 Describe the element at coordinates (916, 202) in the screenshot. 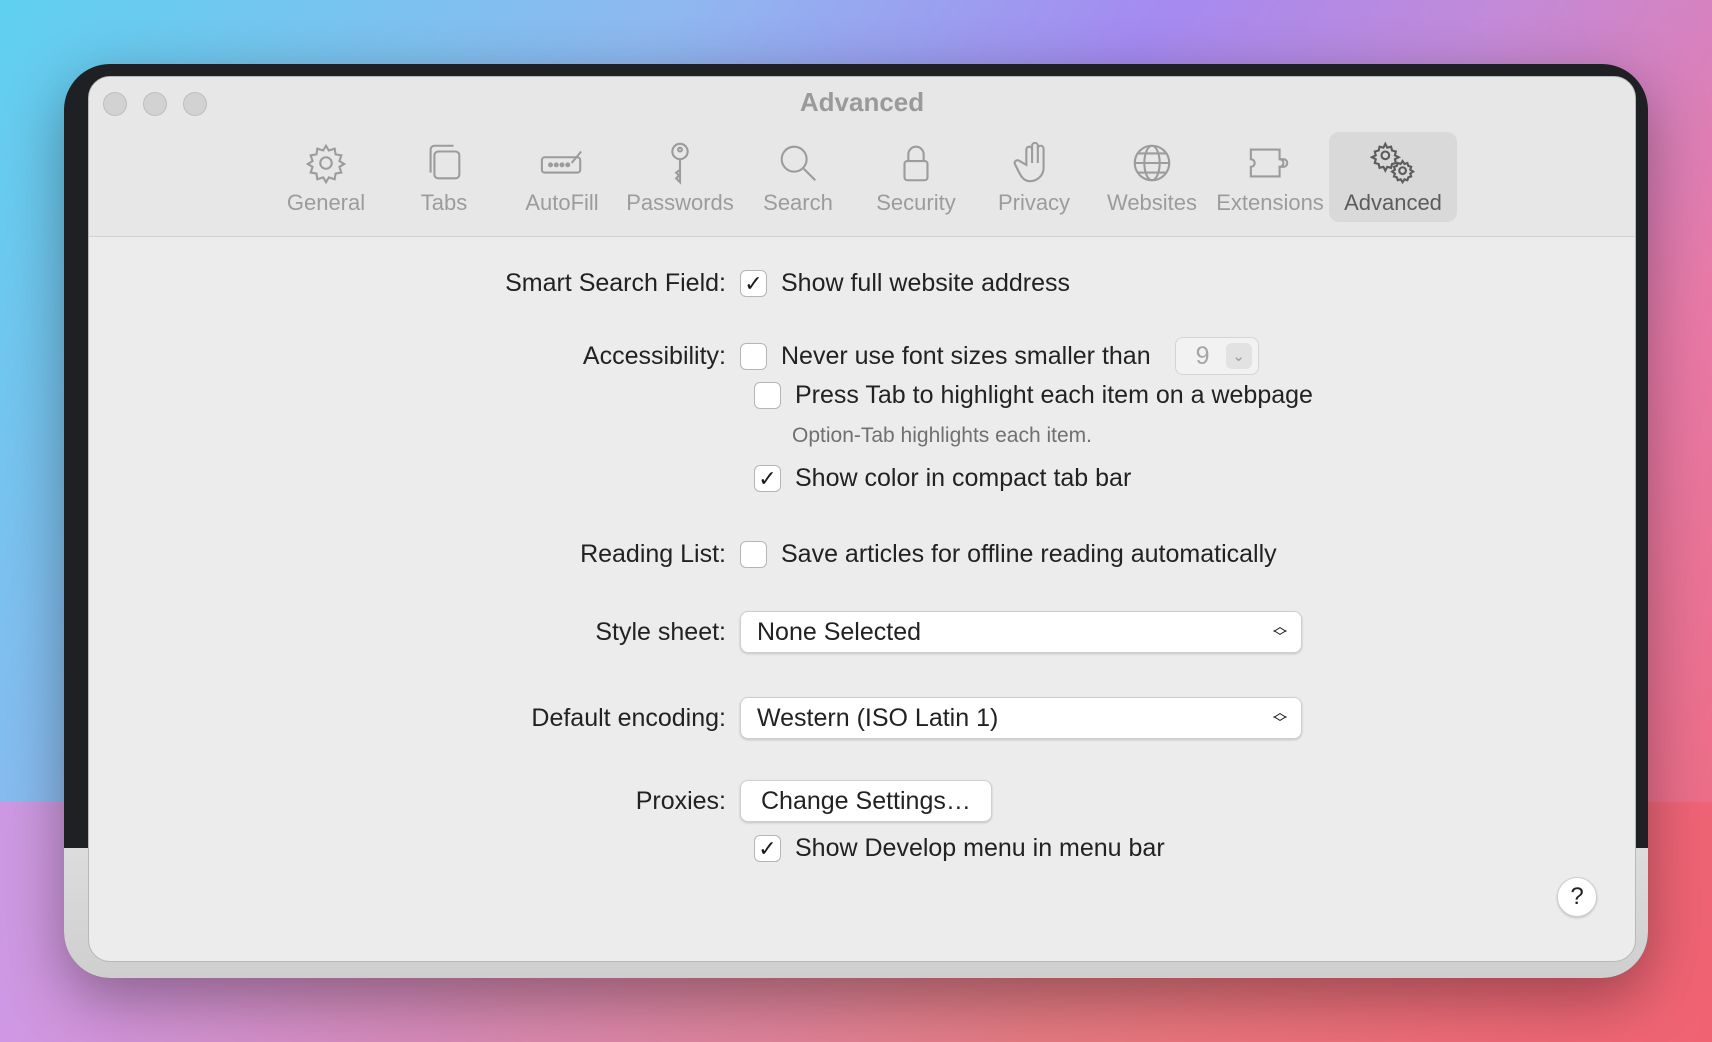

I see `tab-label: Security` at that location.